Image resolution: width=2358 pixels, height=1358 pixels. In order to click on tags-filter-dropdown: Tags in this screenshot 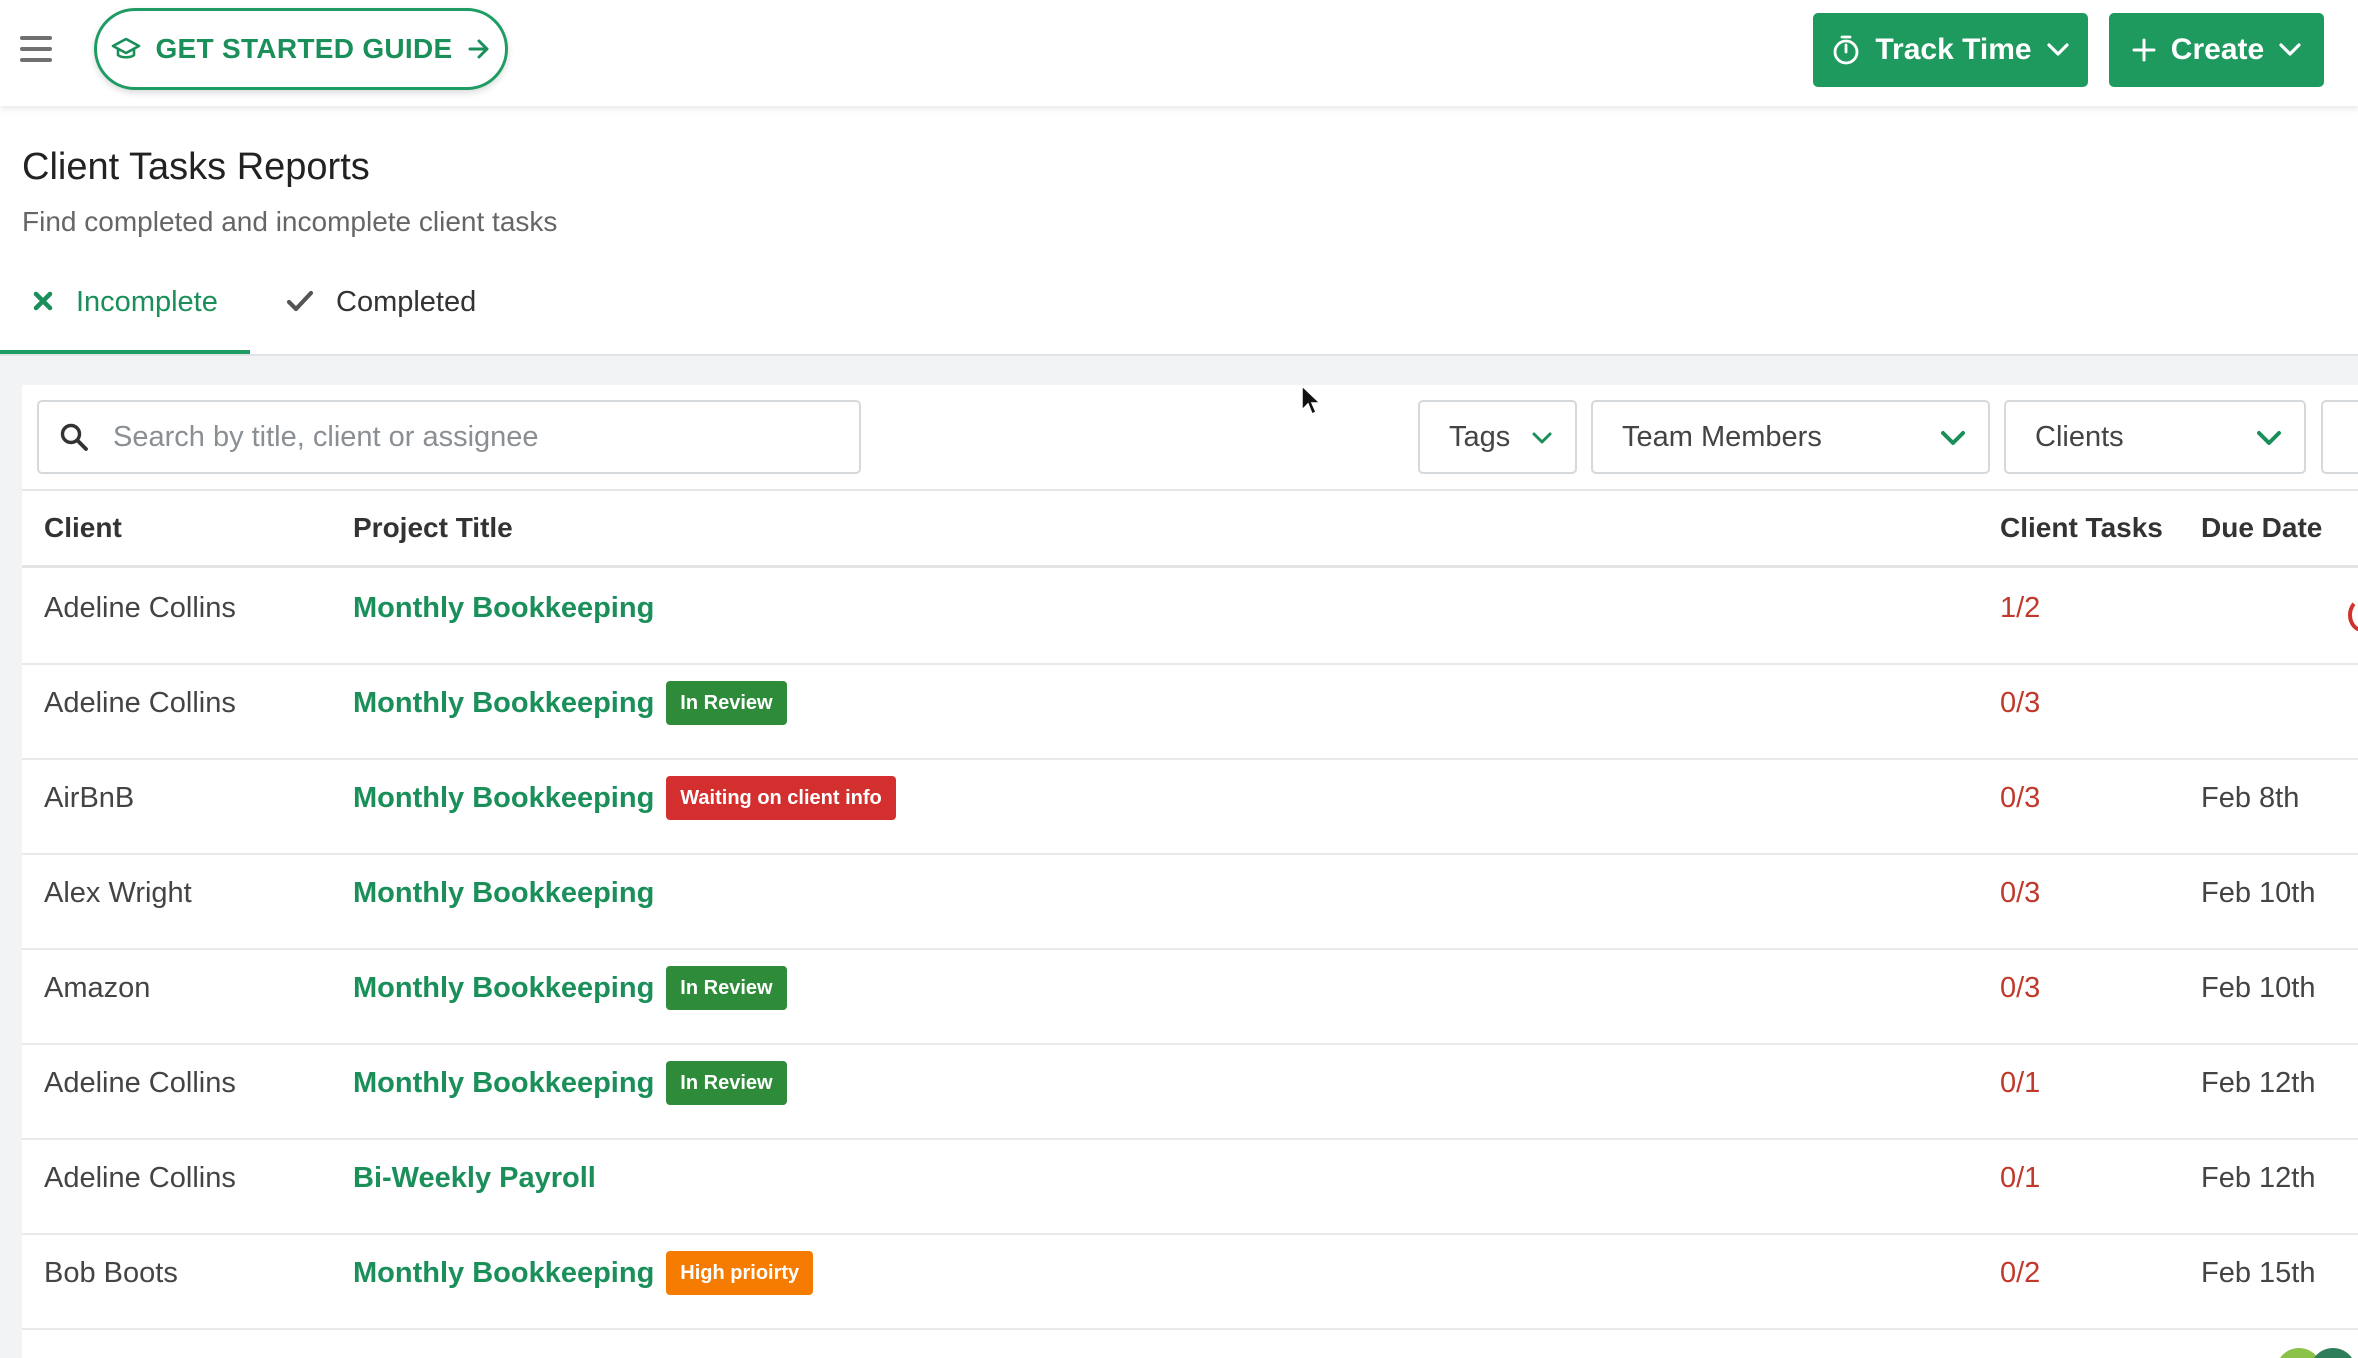, I will do `click(1497, 437)`.